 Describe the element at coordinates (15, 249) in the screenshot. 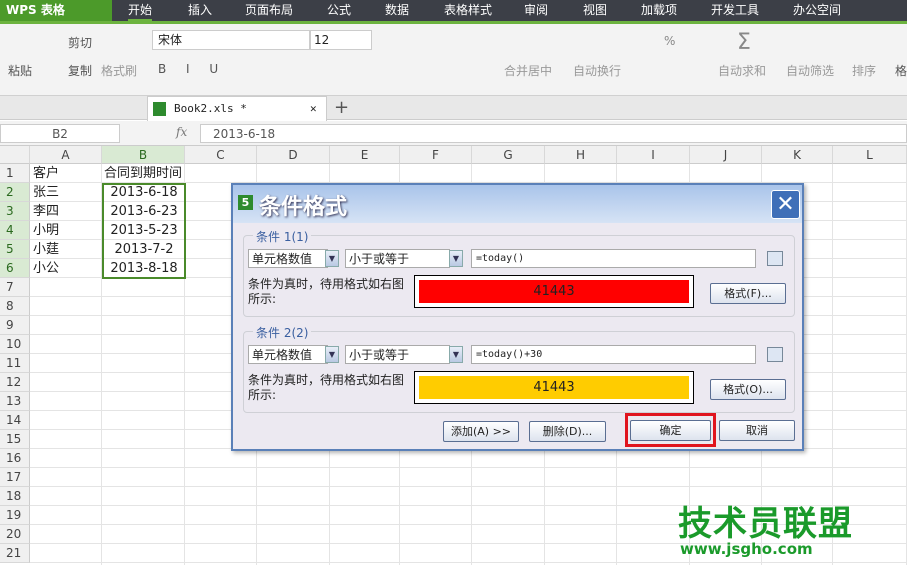

I see `row-header: 5` at that location.